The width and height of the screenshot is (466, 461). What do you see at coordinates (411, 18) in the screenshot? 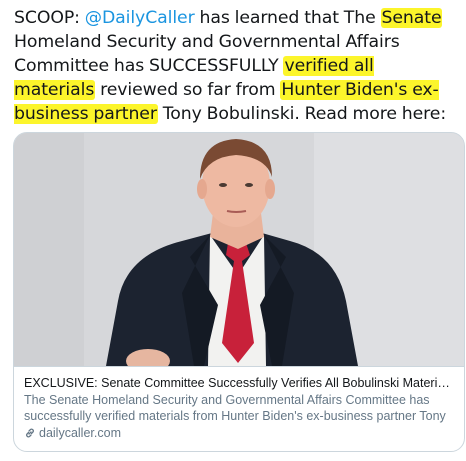
I see `highlighted-text: Senate` at bounding box center [411, 18].